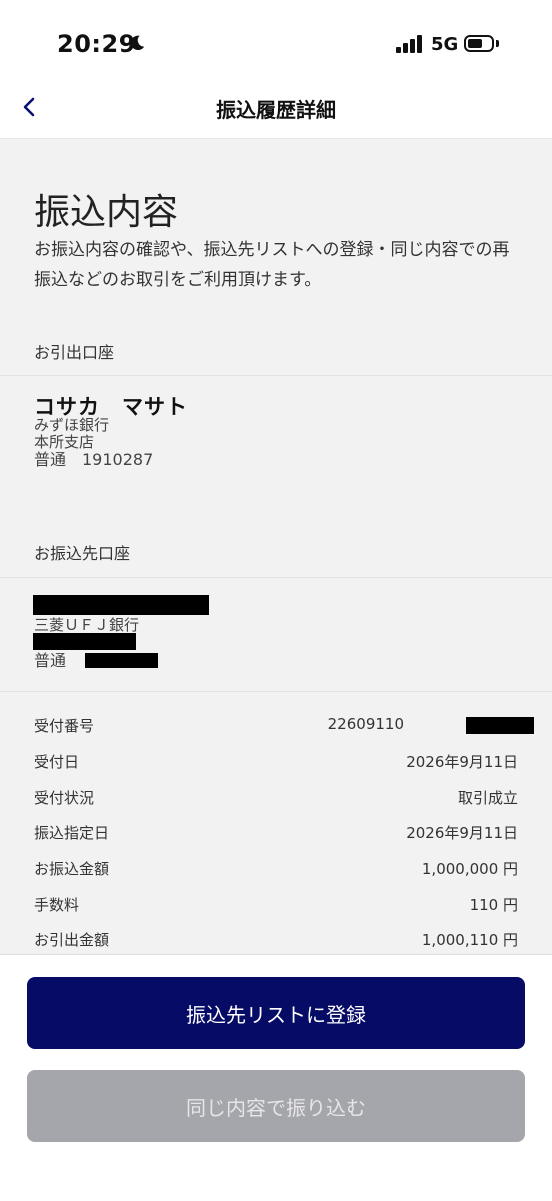 This screenshot has width=552, height=1201. I want to click on detail-label: 振込指定日, so click(72, 833).